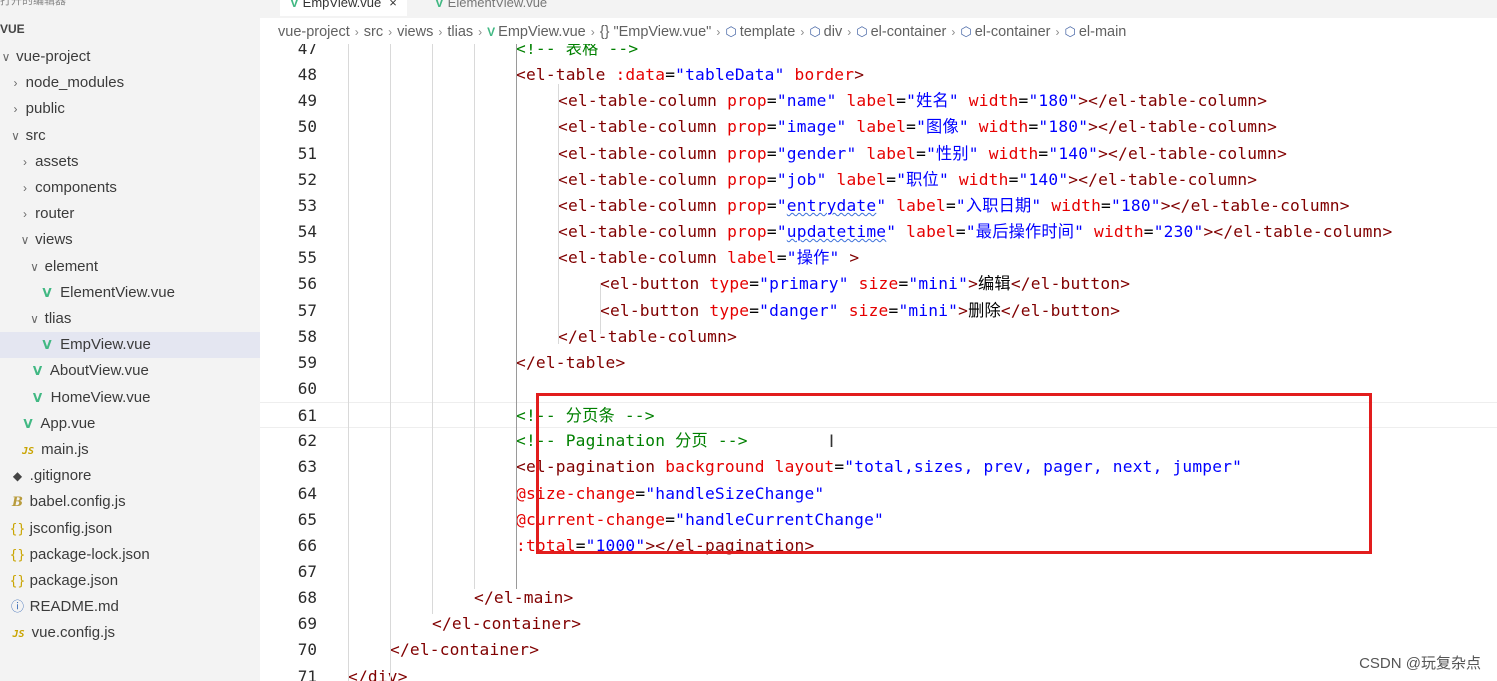  What do you see at coordinates (878, 337) in the screenshot?
I see `code-line: 58 </el-table-column>` at bounding box center [878, 337].